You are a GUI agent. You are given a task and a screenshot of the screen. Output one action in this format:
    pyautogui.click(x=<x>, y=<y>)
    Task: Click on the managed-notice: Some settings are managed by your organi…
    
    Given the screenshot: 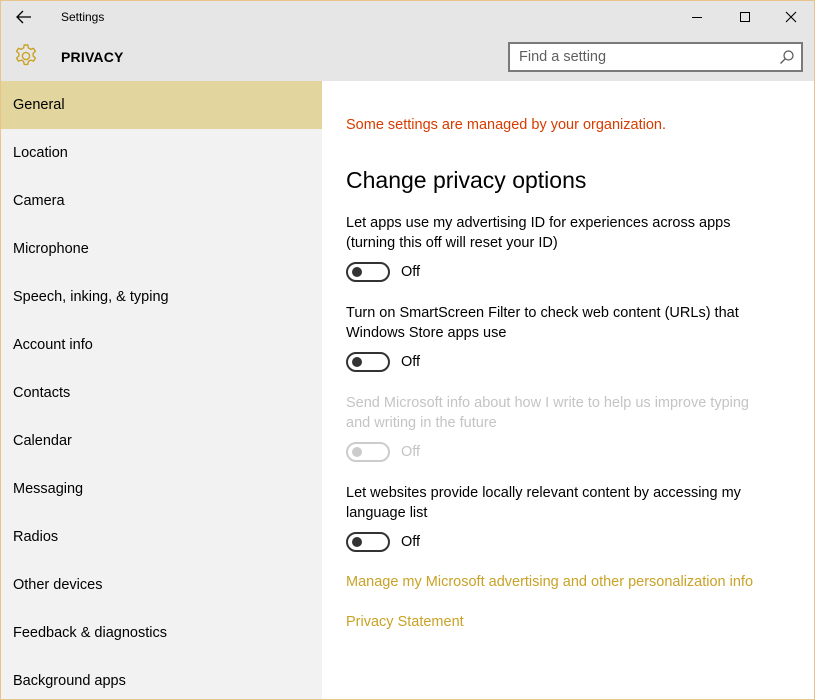 What is the action you would take?
    pyautogui.click(x=506, y=125)
    